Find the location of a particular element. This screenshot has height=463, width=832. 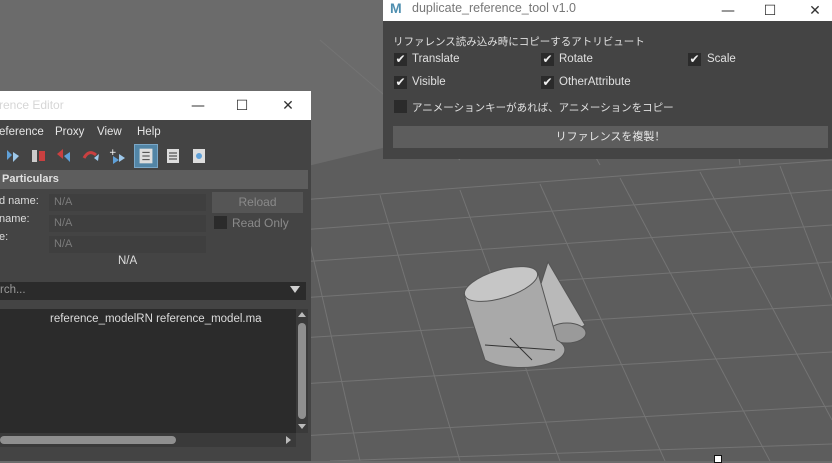

maximize-button: ☐ is located at coordinates (242, 105).